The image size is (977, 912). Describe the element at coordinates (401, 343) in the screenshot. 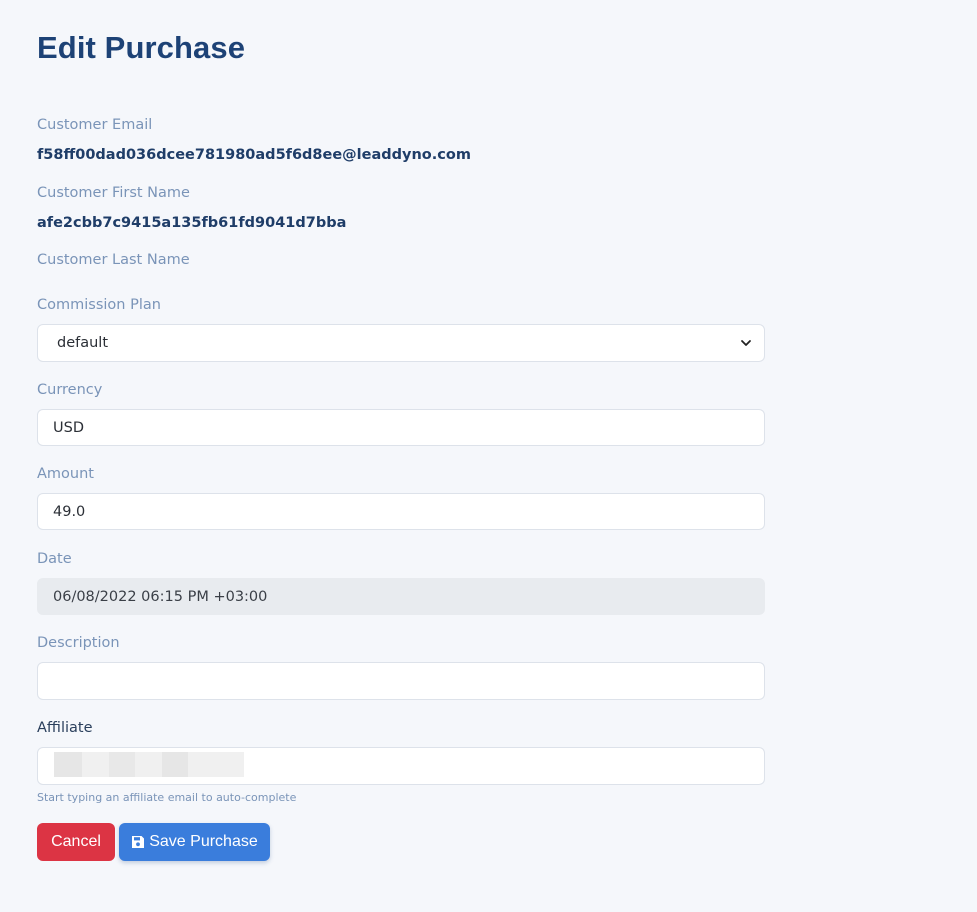

I see `commission-plan-select: default` at that location.